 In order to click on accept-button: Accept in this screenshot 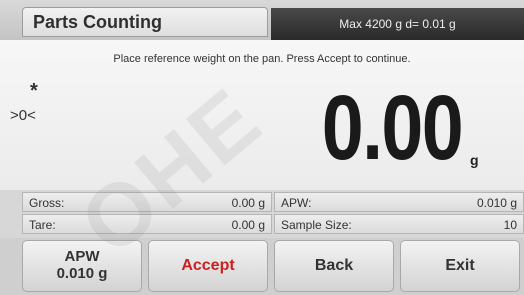, I will do `click(208, 266)`.